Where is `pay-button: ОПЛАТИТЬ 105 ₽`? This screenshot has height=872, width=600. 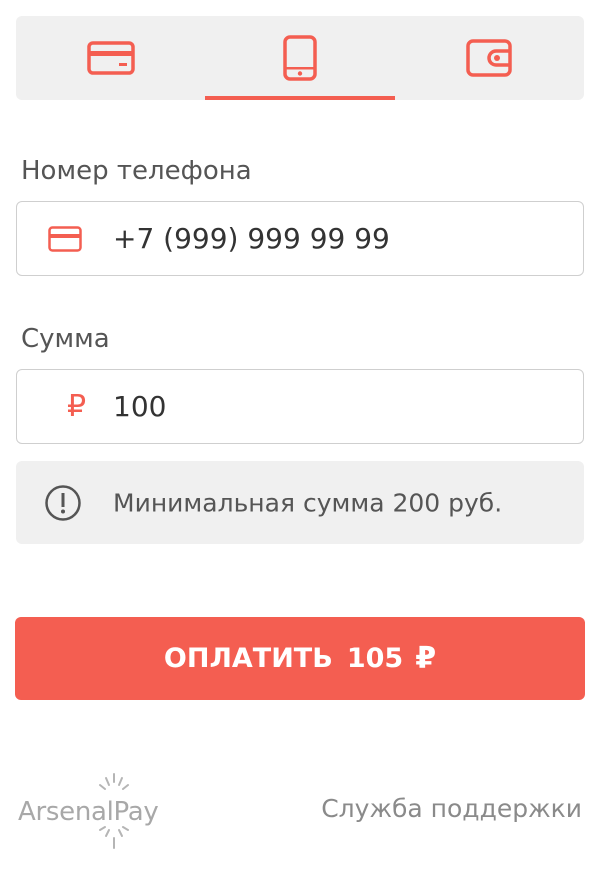
pay-button: ОПЛАТИТЬ 105 ₽ is located at coordinates (300, 658).